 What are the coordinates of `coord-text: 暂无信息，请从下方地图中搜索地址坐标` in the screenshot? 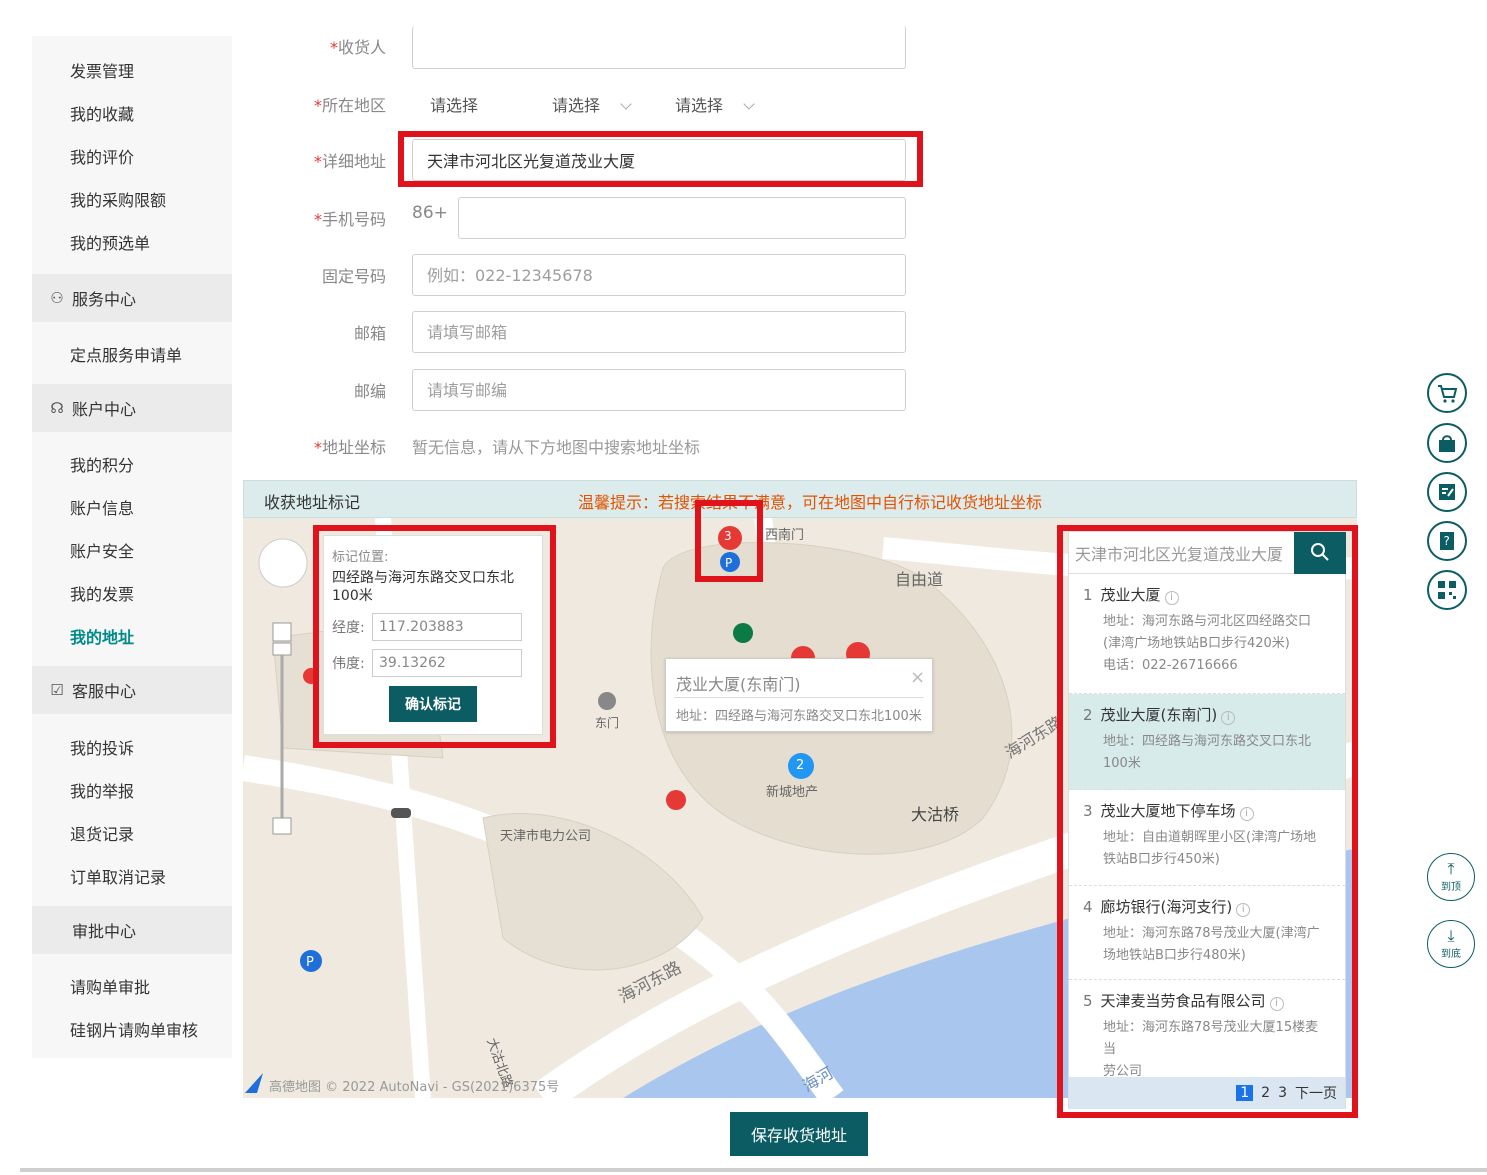 It's located at (556, 447).